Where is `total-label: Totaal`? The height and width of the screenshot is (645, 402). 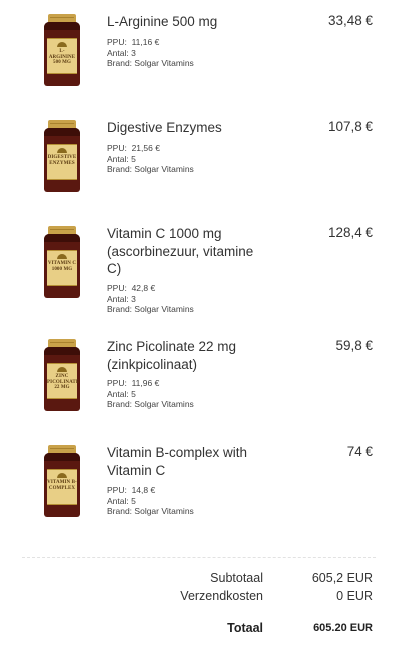
total-label: Totaal is located at coordinates (245, 628).